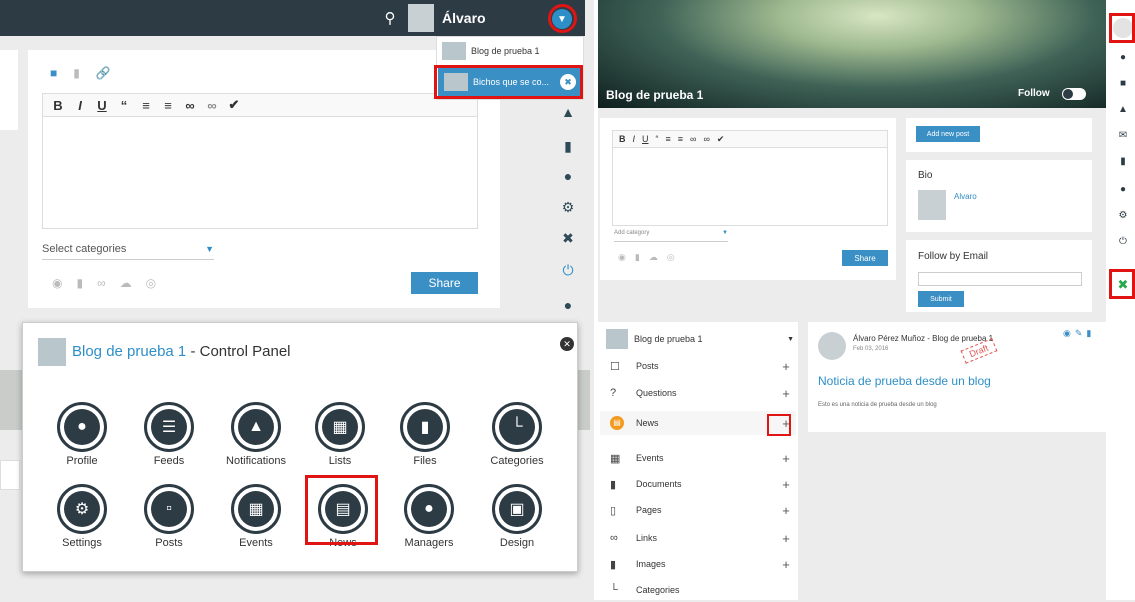 This screenshot has width=1135, height=602. What do you see at coordinates (568, 305) in the screenshot?
I see `group-icon: ●` at bounding box center [568, 305].